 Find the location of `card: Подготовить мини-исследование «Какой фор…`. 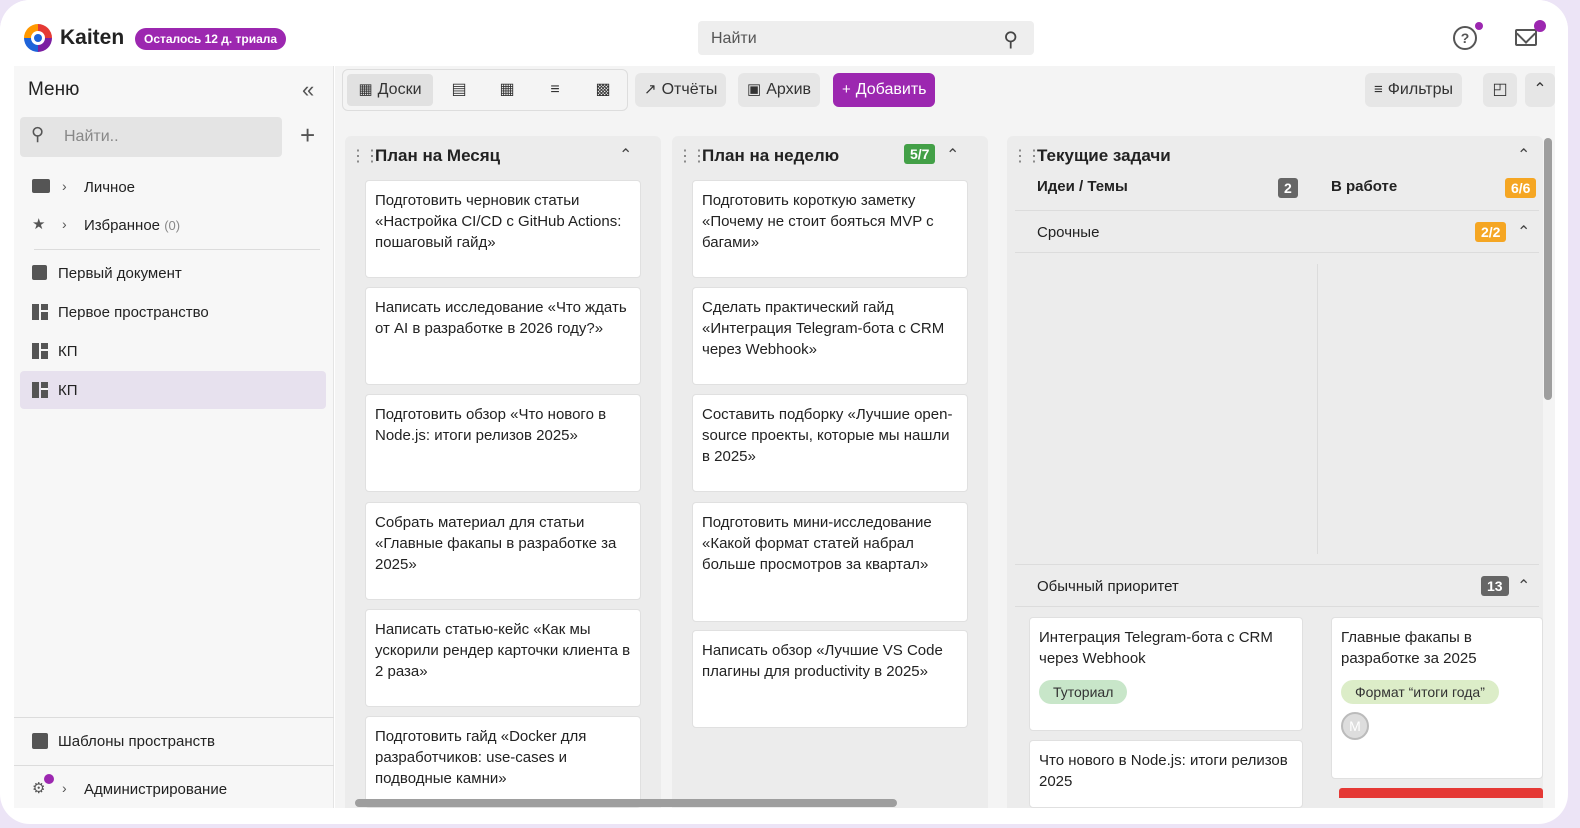

card: Подготовить мини-исследование «Какой фор… is located at coordinates (830, 562).